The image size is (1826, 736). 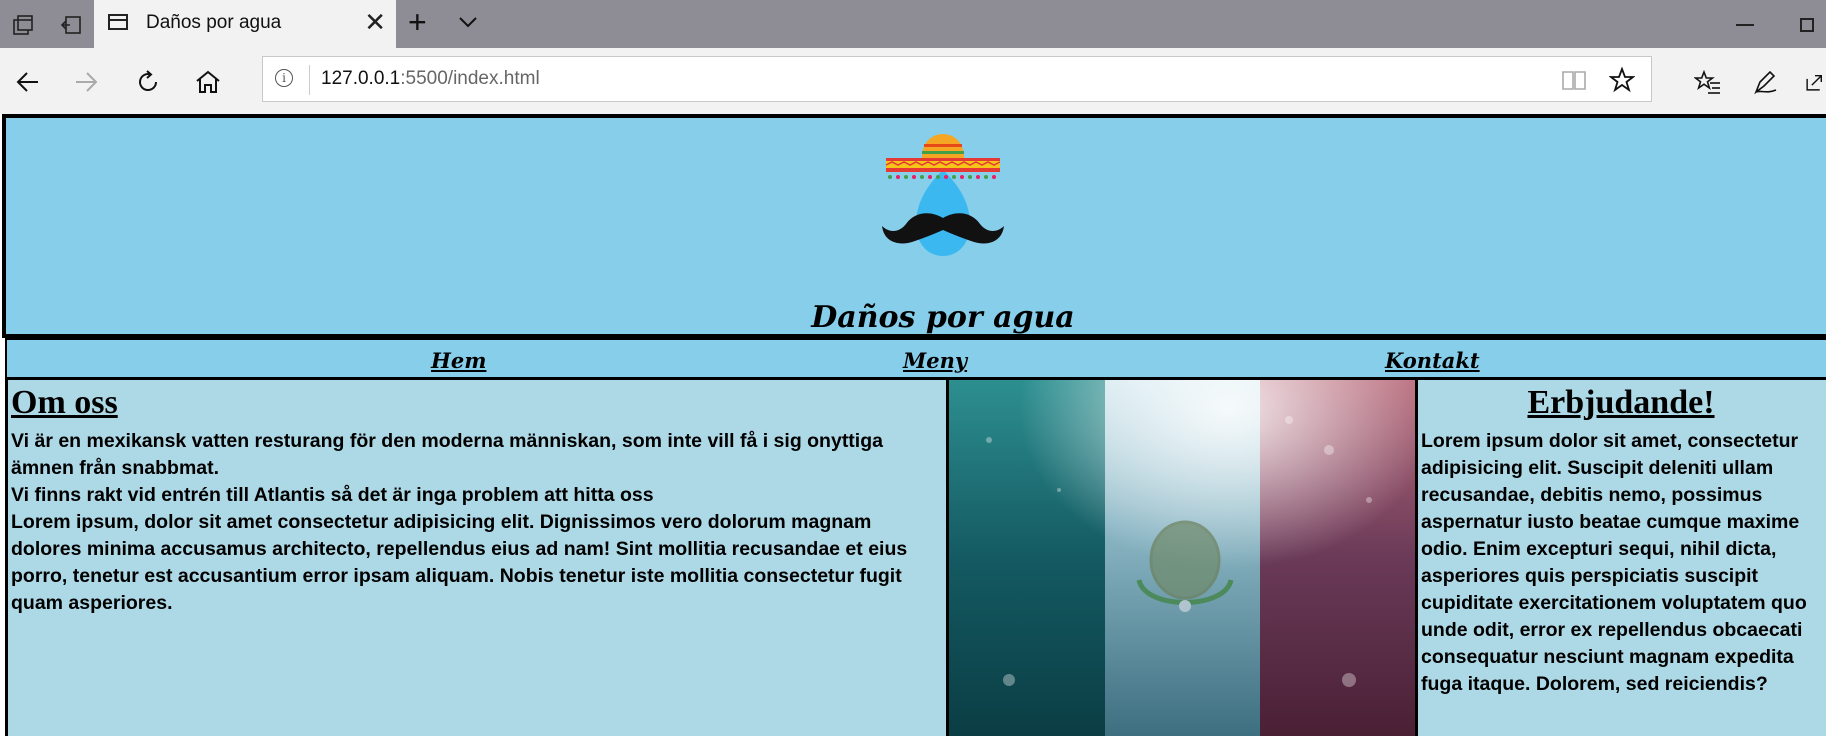 What do you see at coordinates (148, 82) in the screenshot?
I see `refresh-icon` at bounding box center [148, 82].